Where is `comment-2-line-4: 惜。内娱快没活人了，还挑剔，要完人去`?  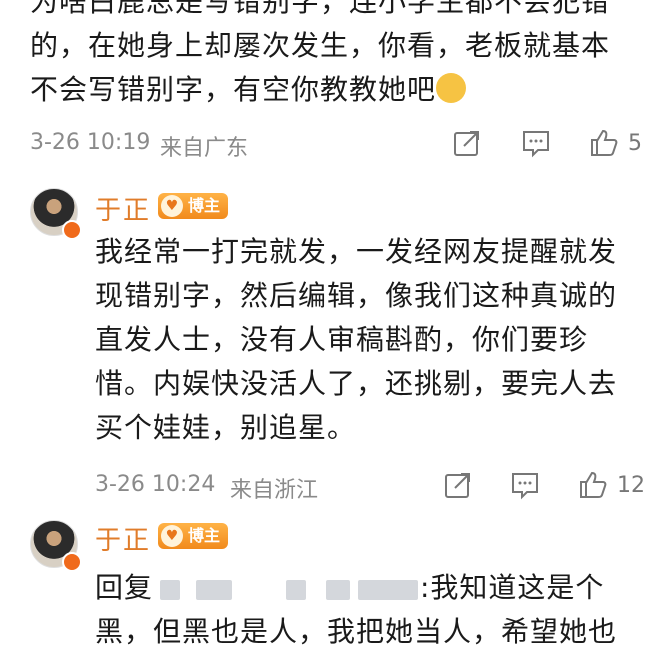
comment-2-line-4: 惜。内娱快没活人了，还挑剔，要完人去 is located at coordinates (356, 383).